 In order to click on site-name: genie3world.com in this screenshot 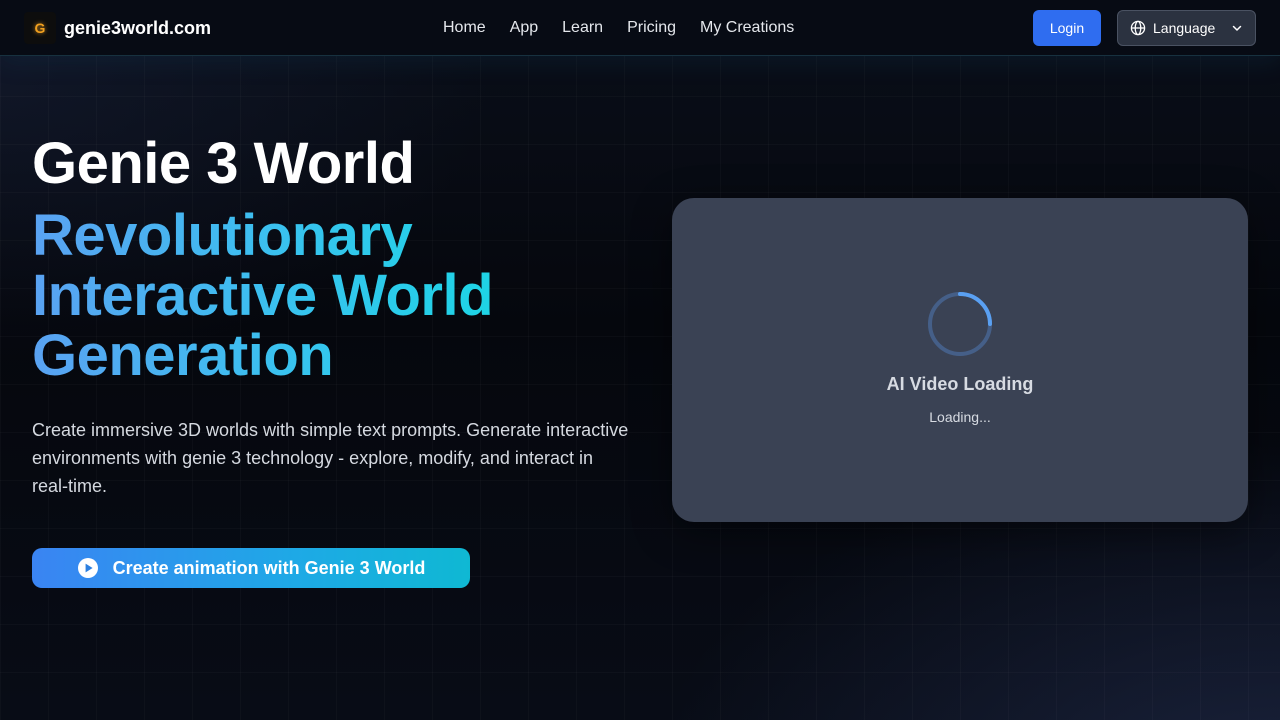, I will do `click(138, 27)`.